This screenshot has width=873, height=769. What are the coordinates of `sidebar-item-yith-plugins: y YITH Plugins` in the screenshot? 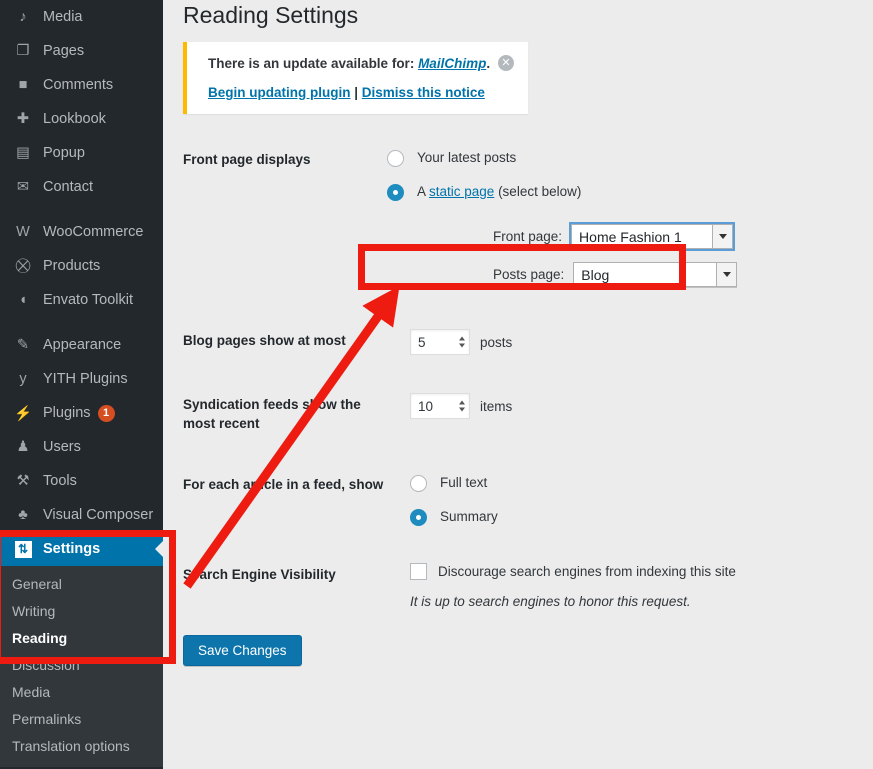 It's located at (81, 379).